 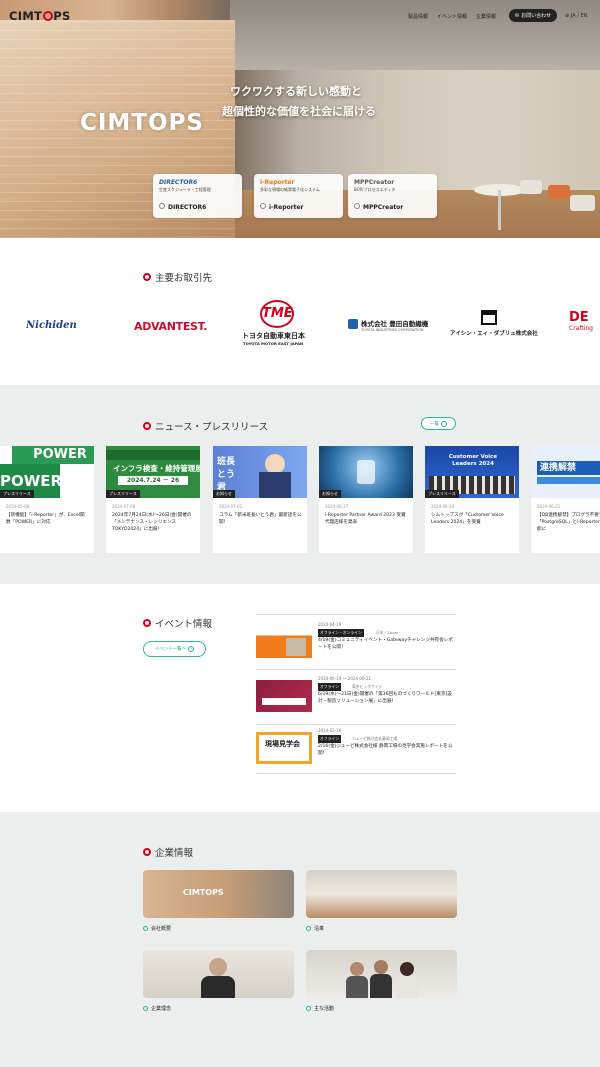 I want to click on hero-brand-sign: CIMTOPS, so click(x=142, y=123).